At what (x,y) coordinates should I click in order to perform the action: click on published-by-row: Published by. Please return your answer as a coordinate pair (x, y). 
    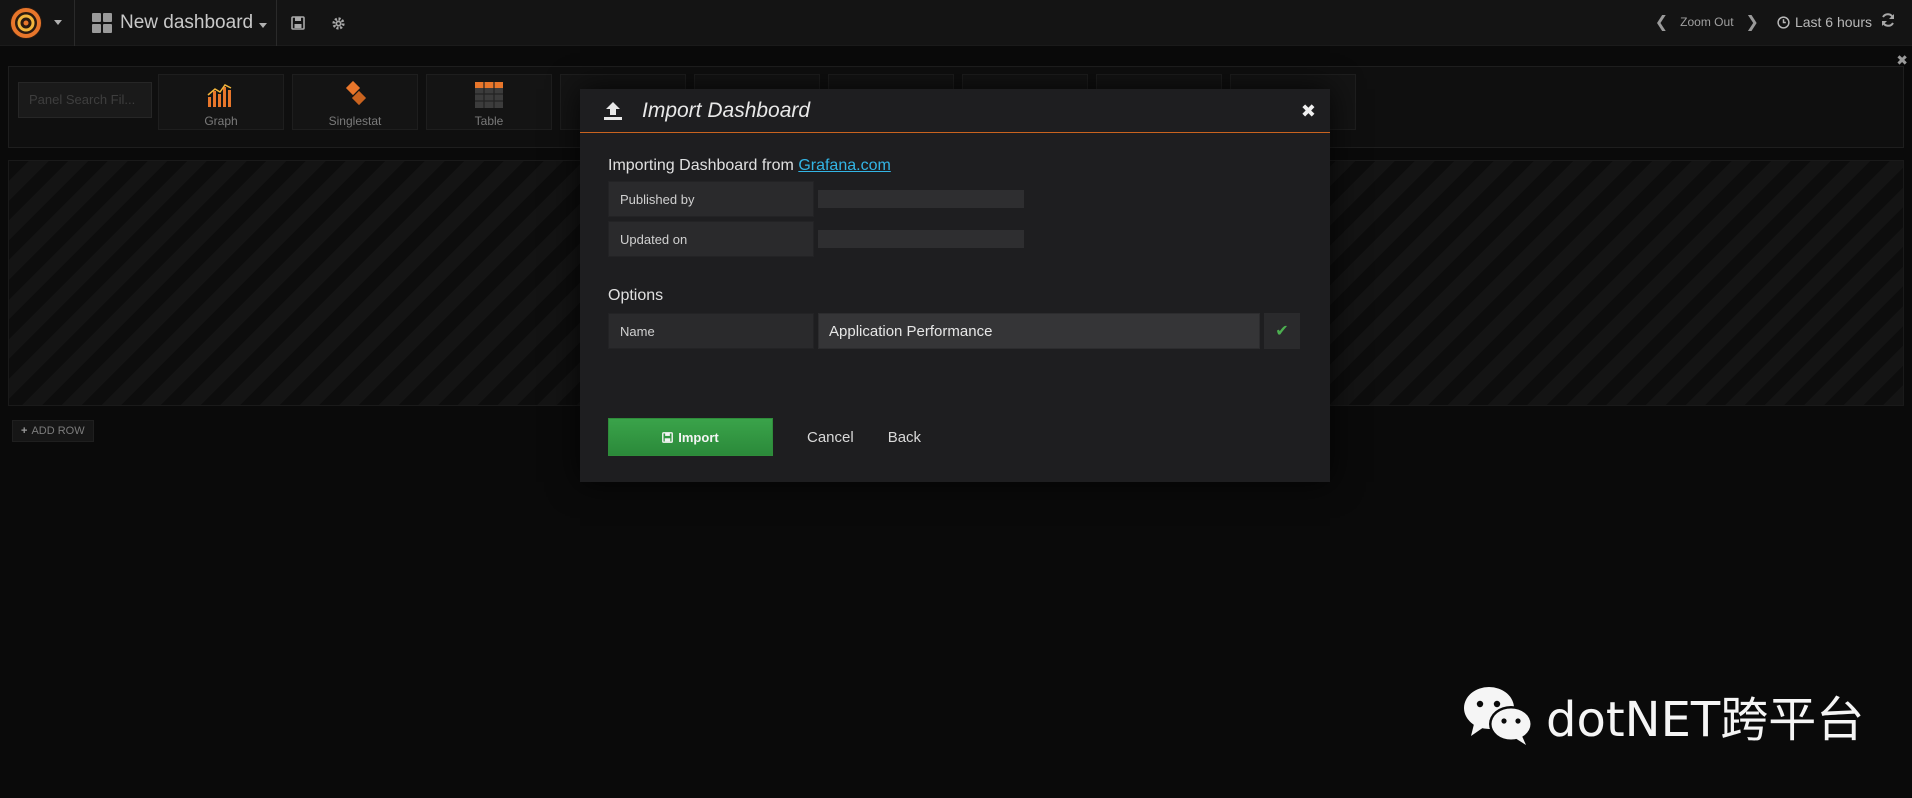
    Looking at the image, I should click on (954, 199).